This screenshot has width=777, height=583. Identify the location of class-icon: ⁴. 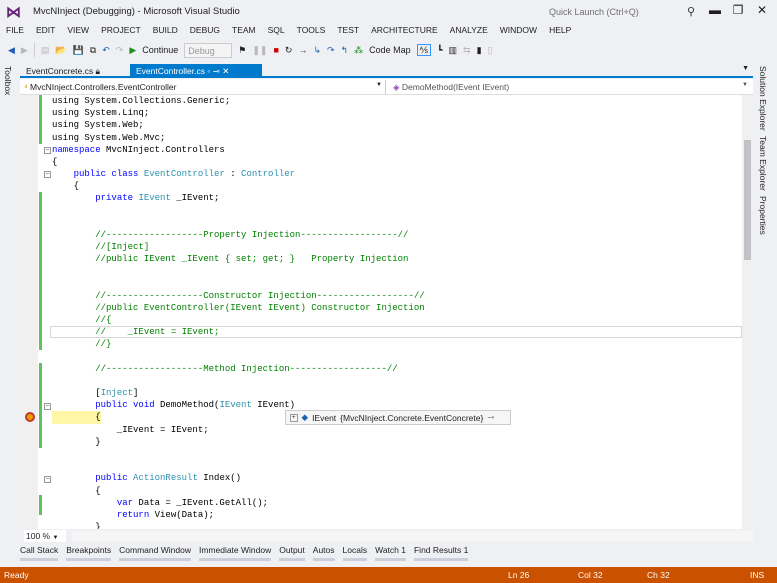
(26, 87).